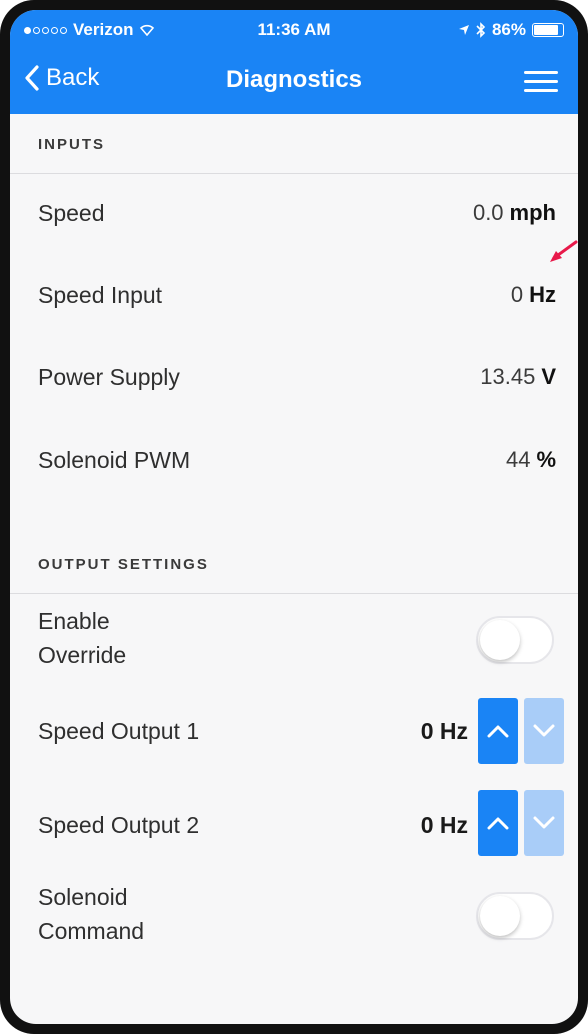  What do you see at coordinates (548, 30) in the screenshot?
I see `battery-icon` at bounding box center [548, 30].